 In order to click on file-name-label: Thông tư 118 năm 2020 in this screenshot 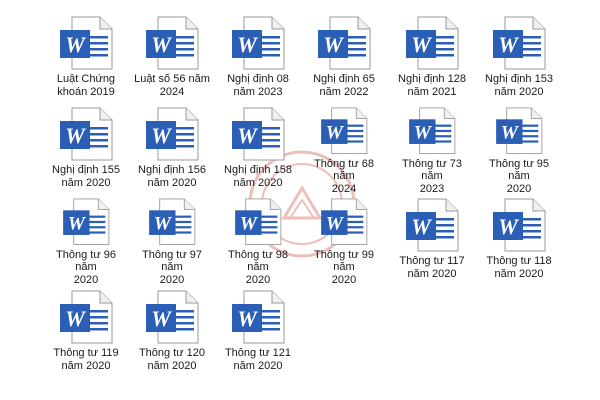, I will do `click(519, 267)`.